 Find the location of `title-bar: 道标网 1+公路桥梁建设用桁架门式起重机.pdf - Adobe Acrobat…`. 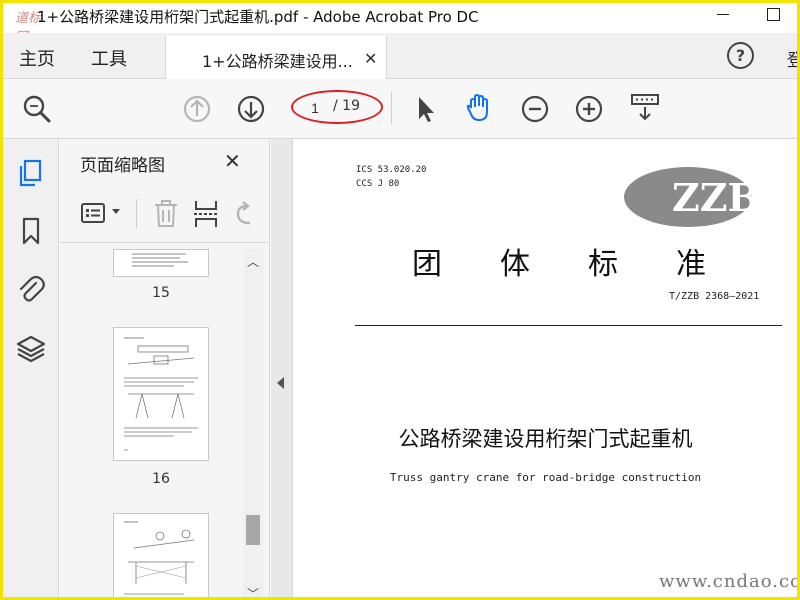

title-bar: 道标网 1+公路桥梁建设用桁架门式起重机.pdf - Adobe Acrobat… is located at coordinates (400, 24).